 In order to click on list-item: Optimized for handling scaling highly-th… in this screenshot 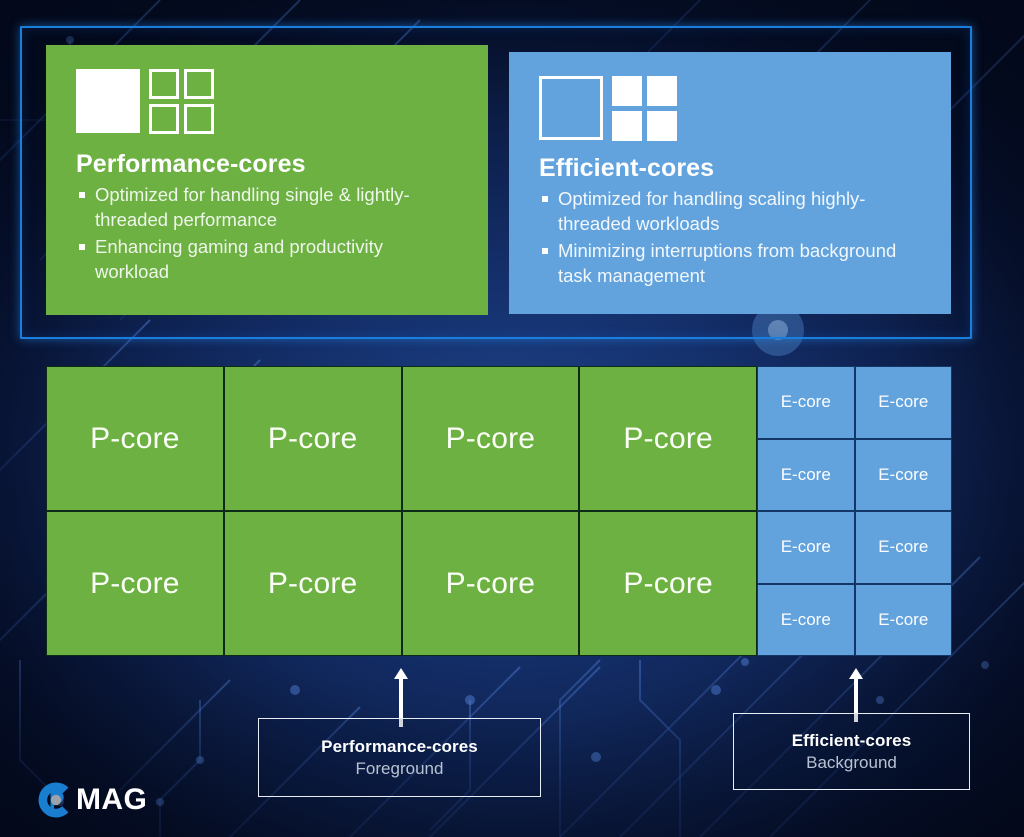, I will do `click(732, 211)`.